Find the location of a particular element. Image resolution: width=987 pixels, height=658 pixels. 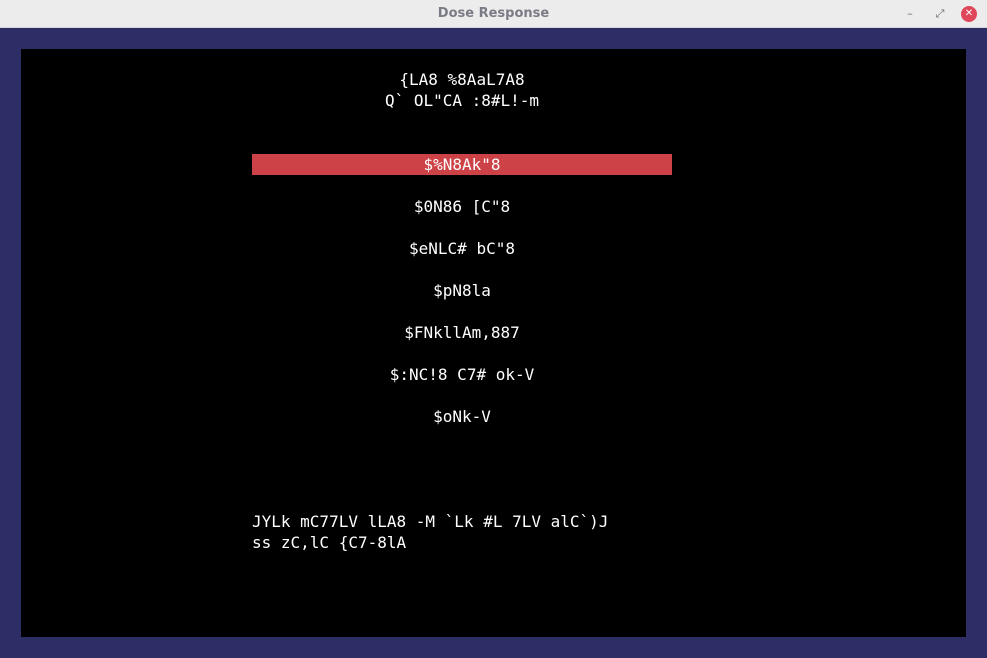

minimize-icon: – is located at coordinates (910, 14).